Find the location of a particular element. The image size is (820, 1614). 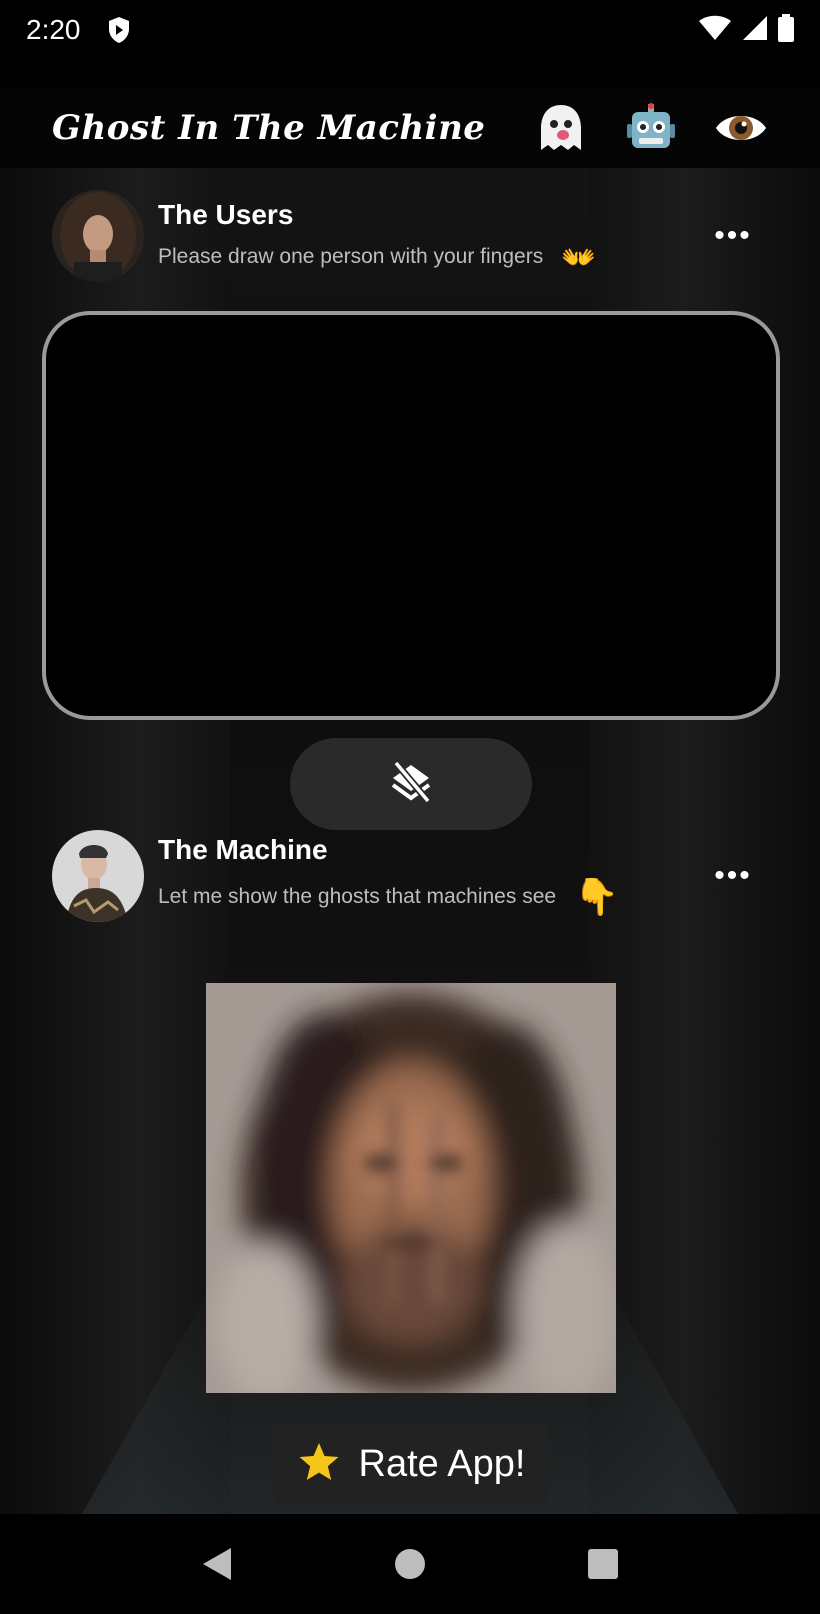

shield-icon is located at coordinates (119, 30).